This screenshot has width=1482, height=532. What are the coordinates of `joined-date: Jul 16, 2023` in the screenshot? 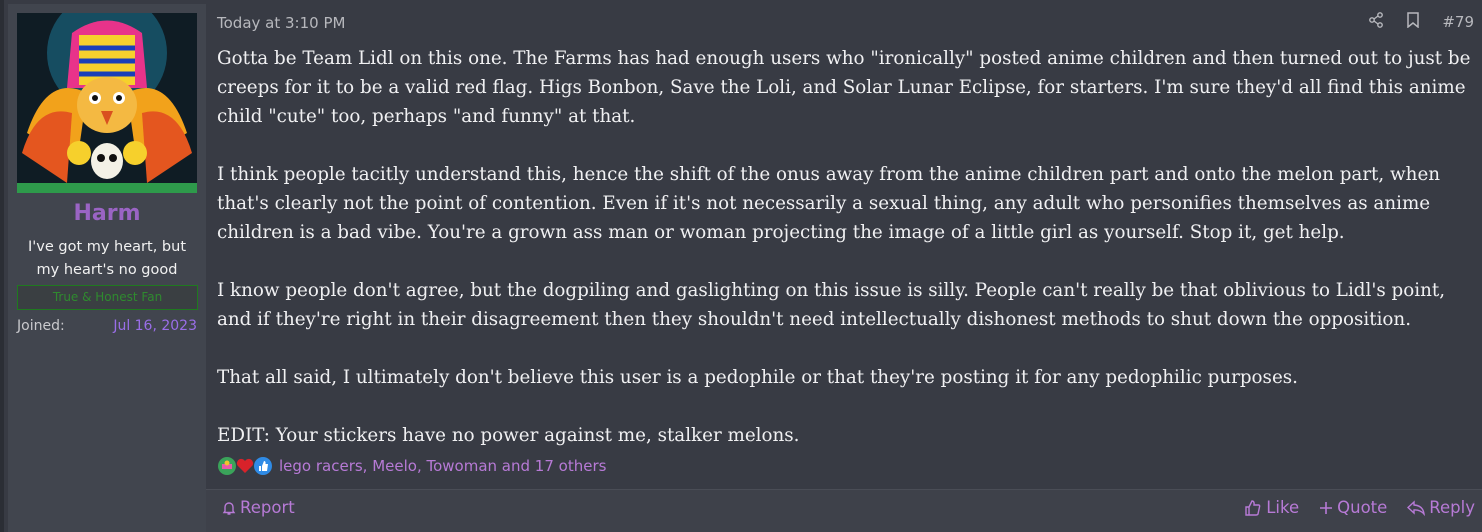 It's located at (155, 326).